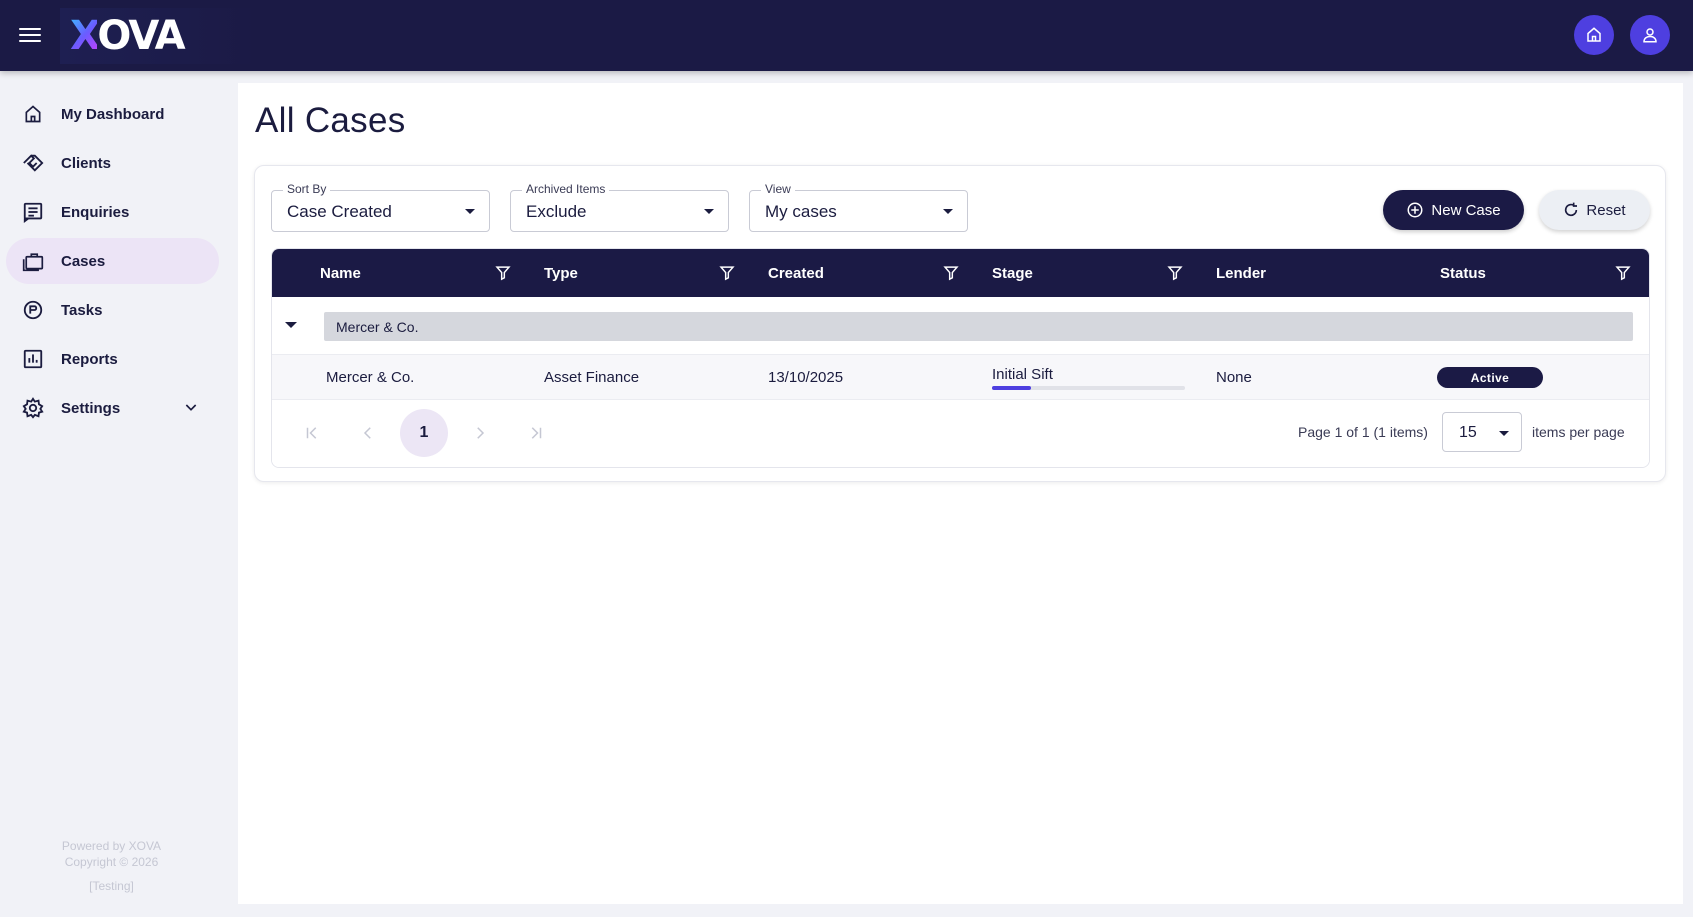  I want to click on page-size-value: 15, so click(1468, 432).